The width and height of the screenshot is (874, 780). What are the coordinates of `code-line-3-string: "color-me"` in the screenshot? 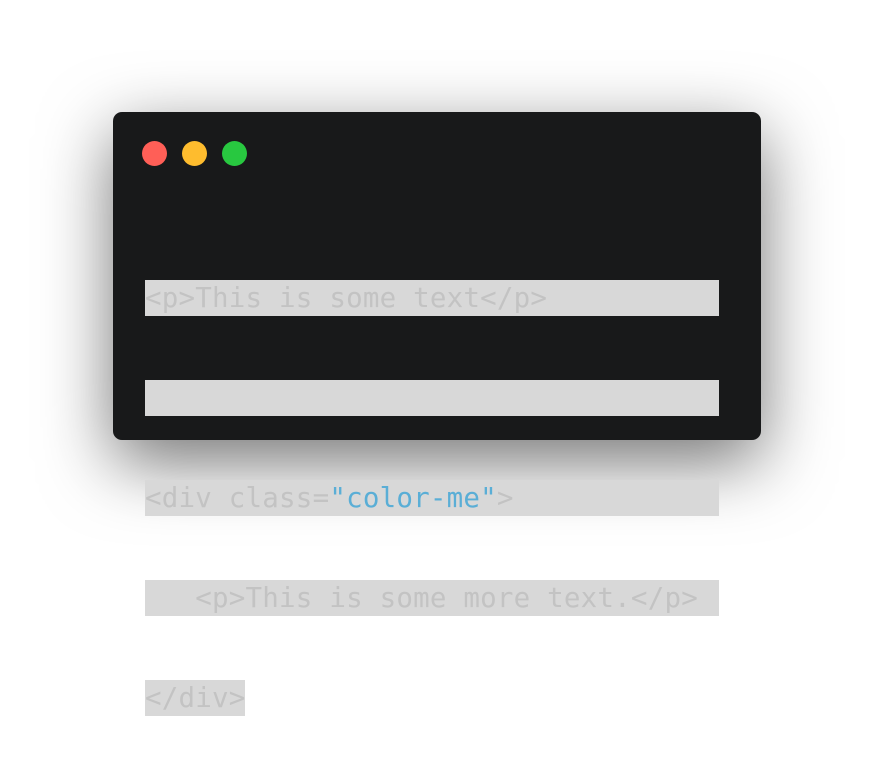 It's located at (413, 498).